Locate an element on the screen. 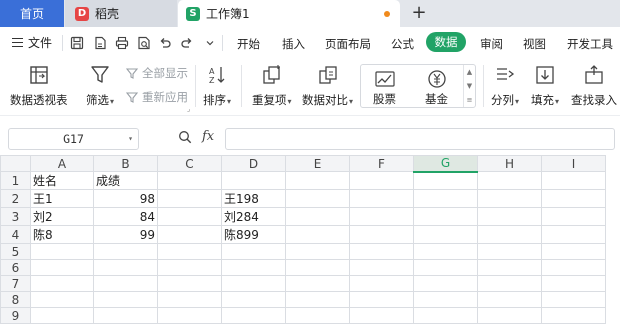 Image resolution: width=620 pixels, height=324 pixels. fill-button: 填充▾ is located at coordinates (545, 85).